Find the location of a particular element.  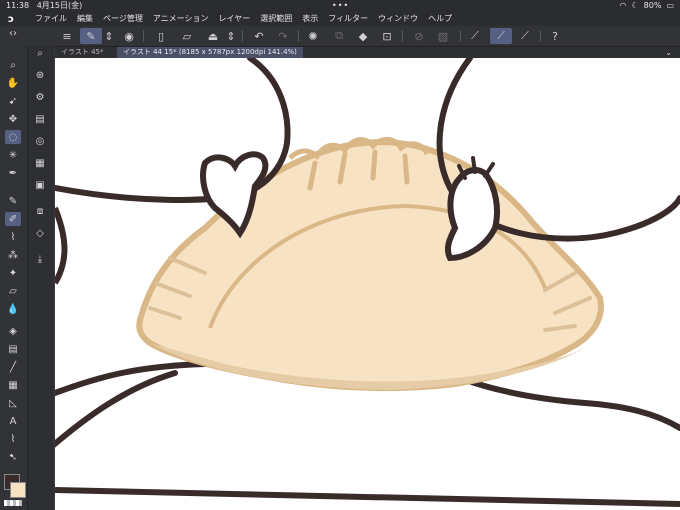

status-date: 4月15日(金) is located at coordinates (59, 5).